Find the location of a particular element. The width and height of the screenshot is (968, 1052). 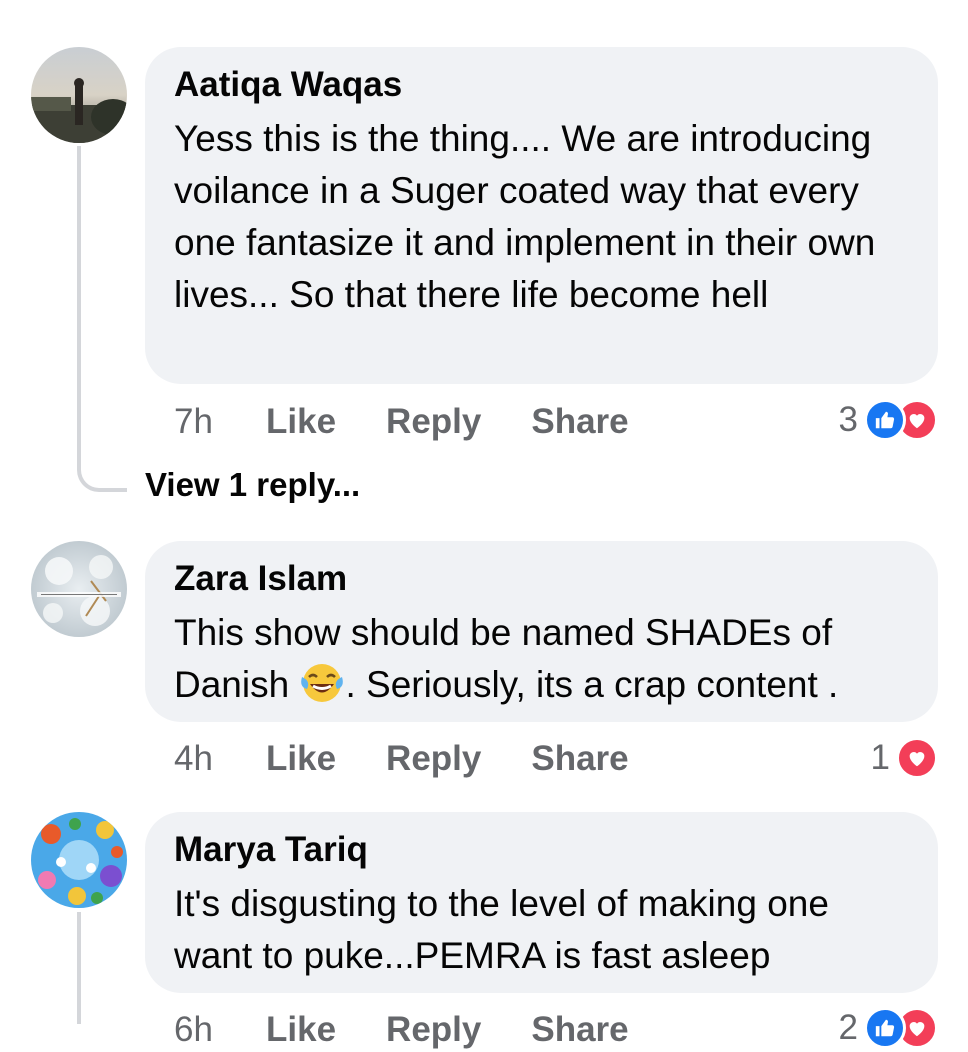

reaction-summary: 2 is located at coordinates (888, 1028).